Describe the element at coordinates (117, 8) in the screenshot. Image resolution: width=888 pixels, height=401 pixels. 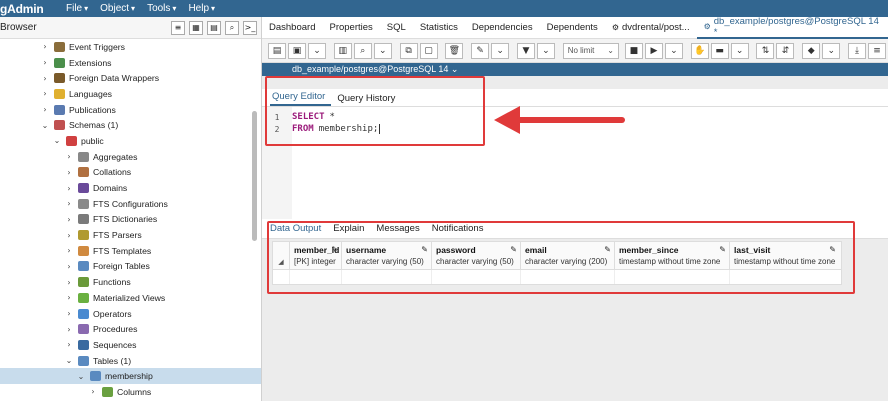
I see `menu-object: Object ▾` at that location.